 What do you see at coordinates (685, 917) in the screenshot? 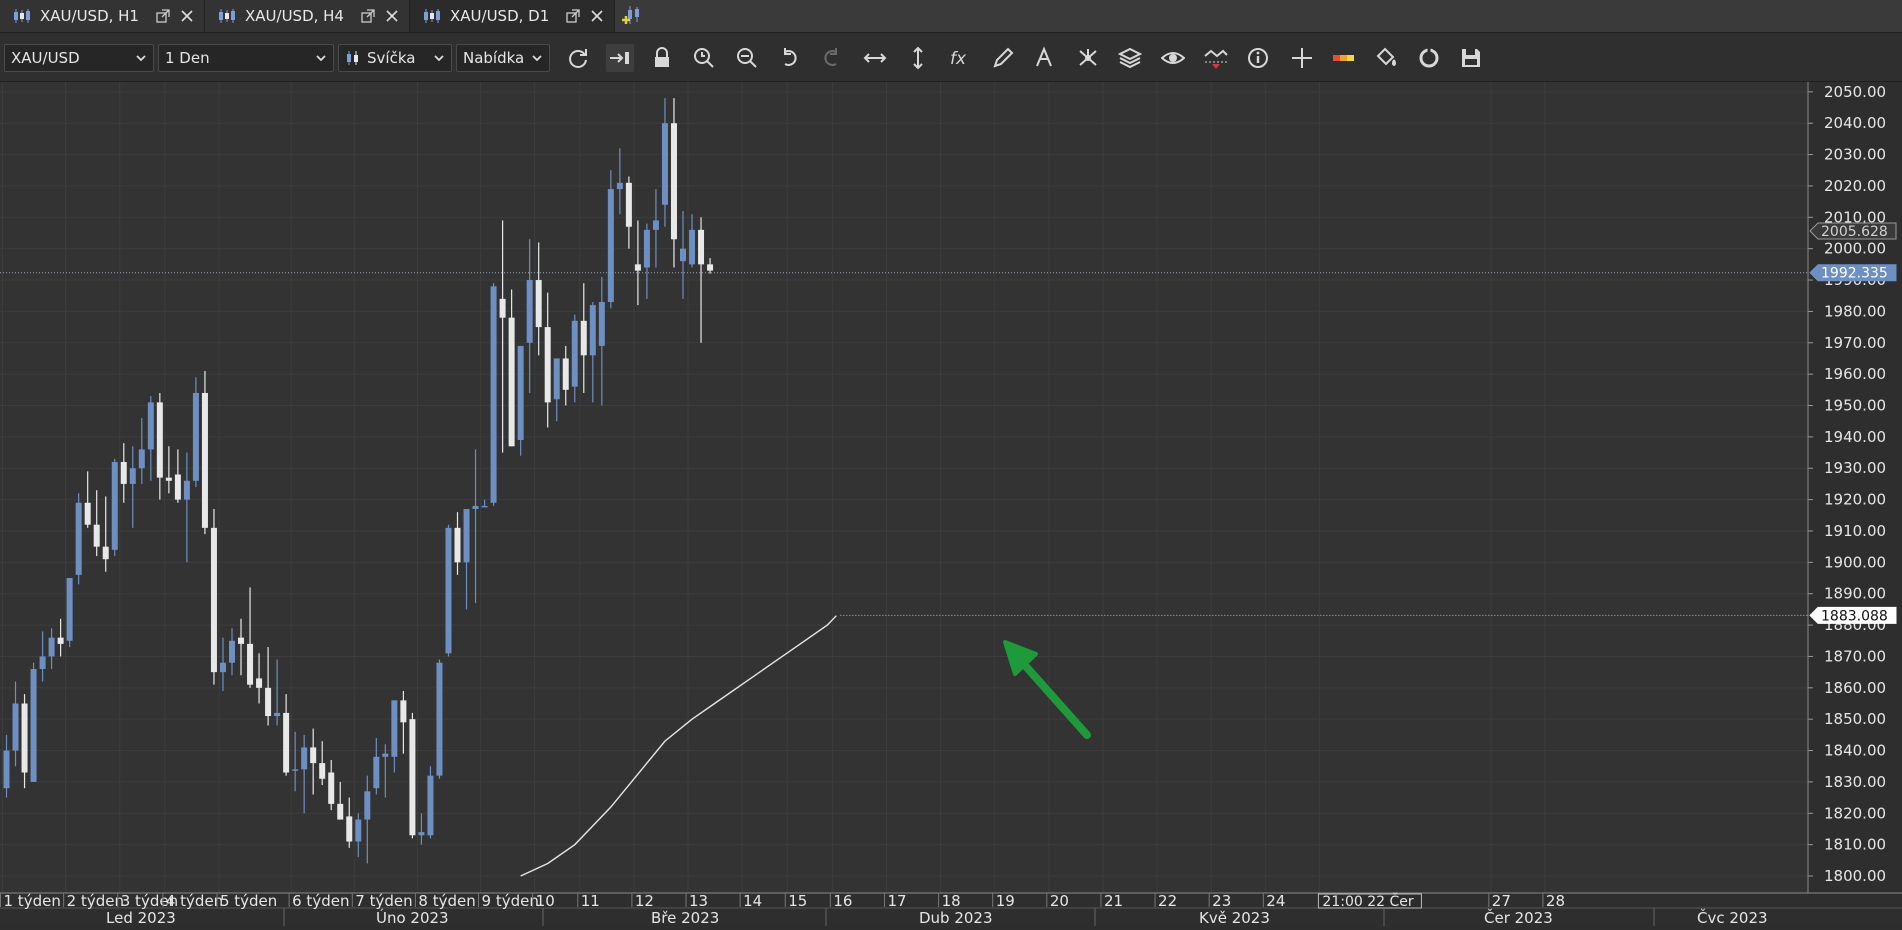
I see `month-label: Bře 2023` at bounding box center [685, 917].